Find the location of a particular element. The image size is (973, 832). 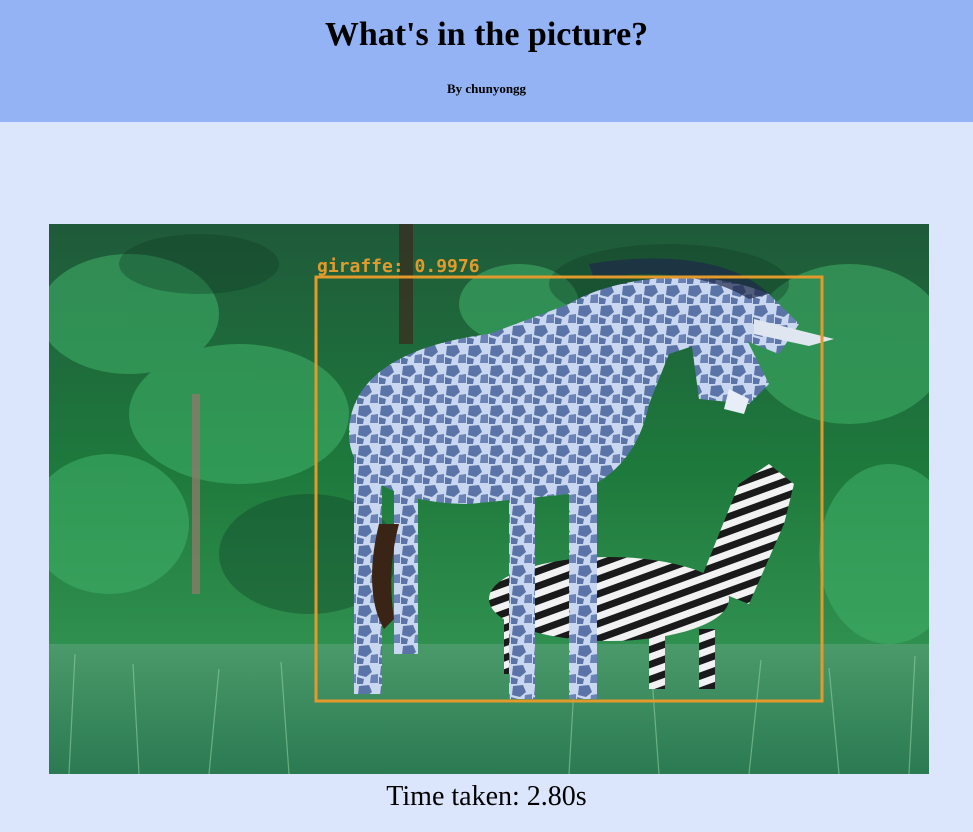

page-title: What's in the picture? is located at coordinates (486, 34).